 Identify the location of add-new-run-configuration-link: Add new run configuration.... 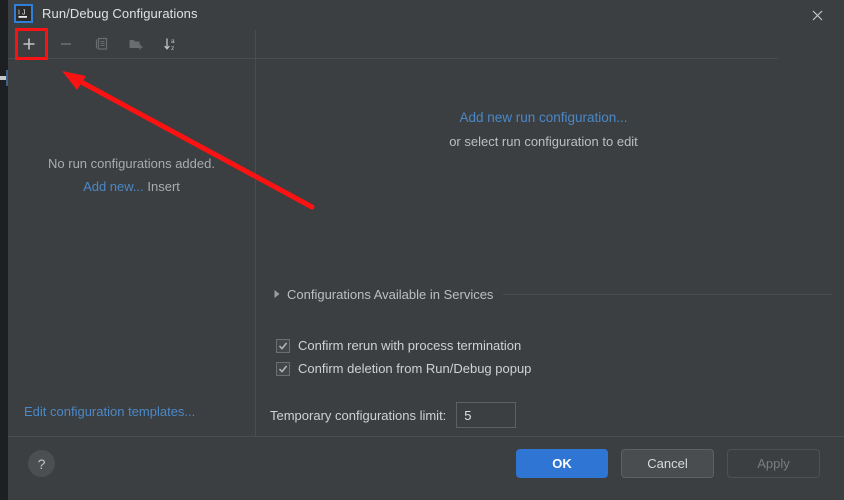
(543, 117).